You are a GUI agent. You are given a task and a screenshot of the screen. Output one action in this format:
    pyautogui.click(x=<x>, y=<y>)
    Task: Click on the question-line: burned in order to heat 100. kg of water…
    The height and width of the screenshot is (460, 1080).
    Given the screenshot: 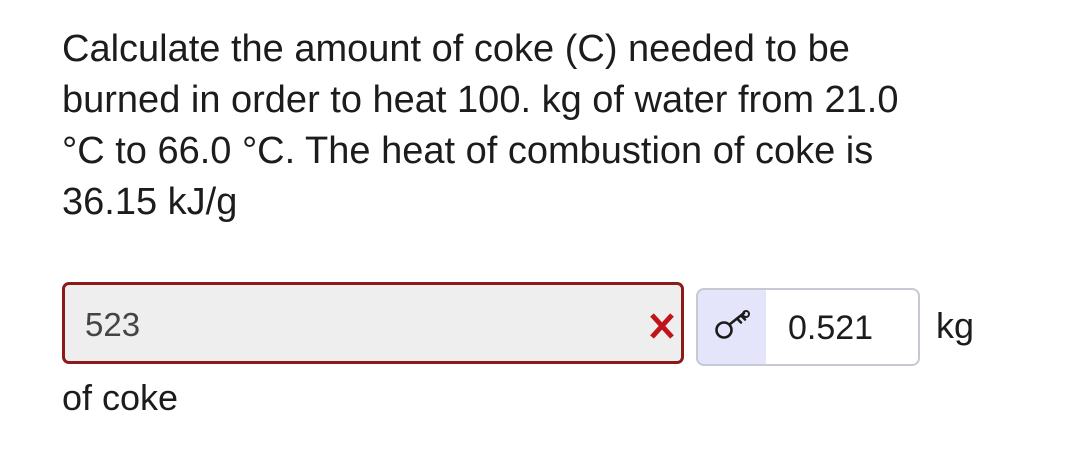 What is the action you would take?
    pyautogui.click(x=480, y=100)
    